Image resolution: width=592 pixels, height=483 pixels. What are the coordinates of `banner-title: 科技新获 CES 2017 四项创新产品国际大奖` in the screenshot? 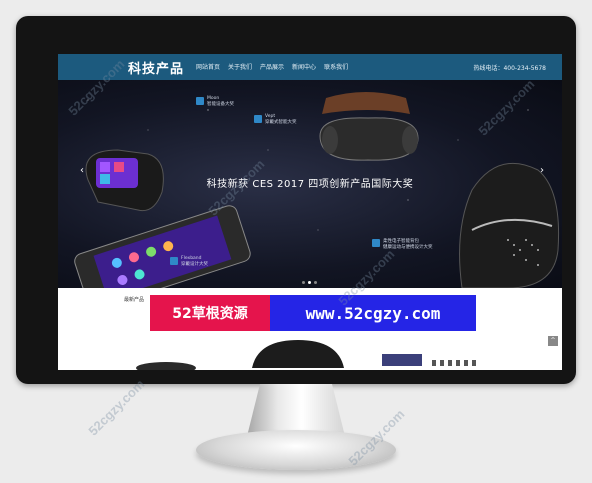 It's located at (310, 184).